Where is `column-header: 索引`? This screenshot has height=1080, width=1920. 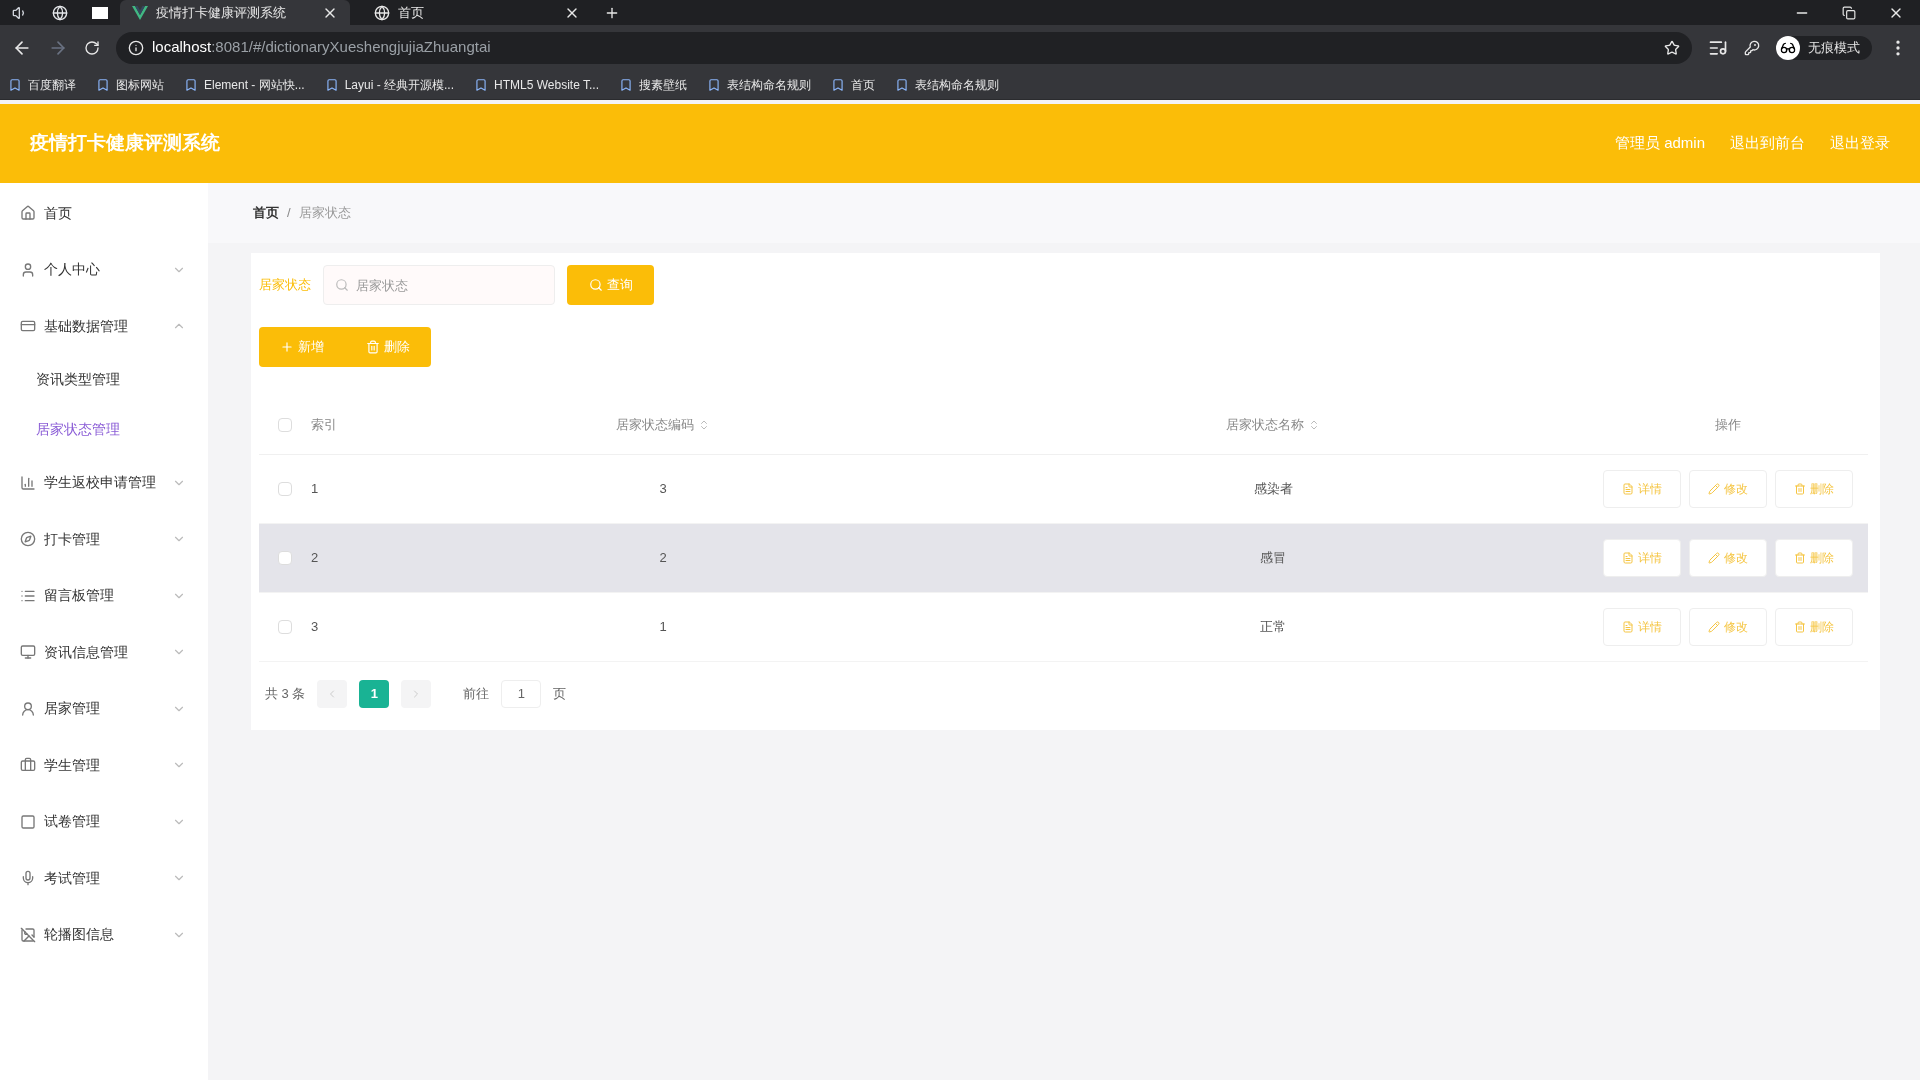
column-header: 索引 is located at coordinates (324, 424).